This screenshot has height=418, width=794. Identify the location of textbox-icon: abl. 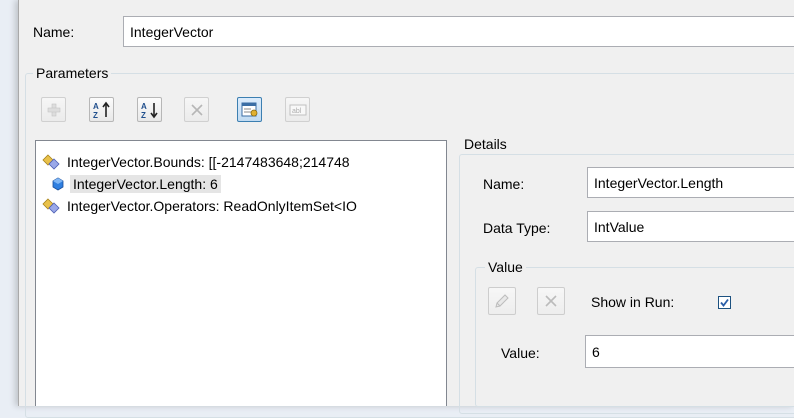
(297, 109).